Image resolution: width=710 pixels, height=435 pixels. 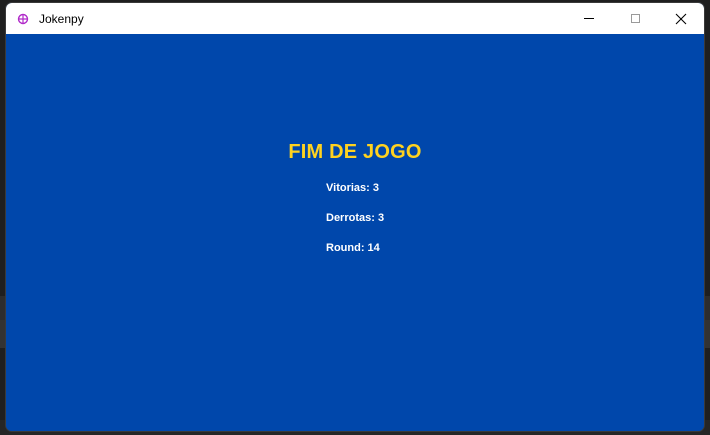 What do you see at coordinates (355, 152) in the screenshot?
I see `game-over-title: FIM DE JOGO` at bounding box center [355, 152].